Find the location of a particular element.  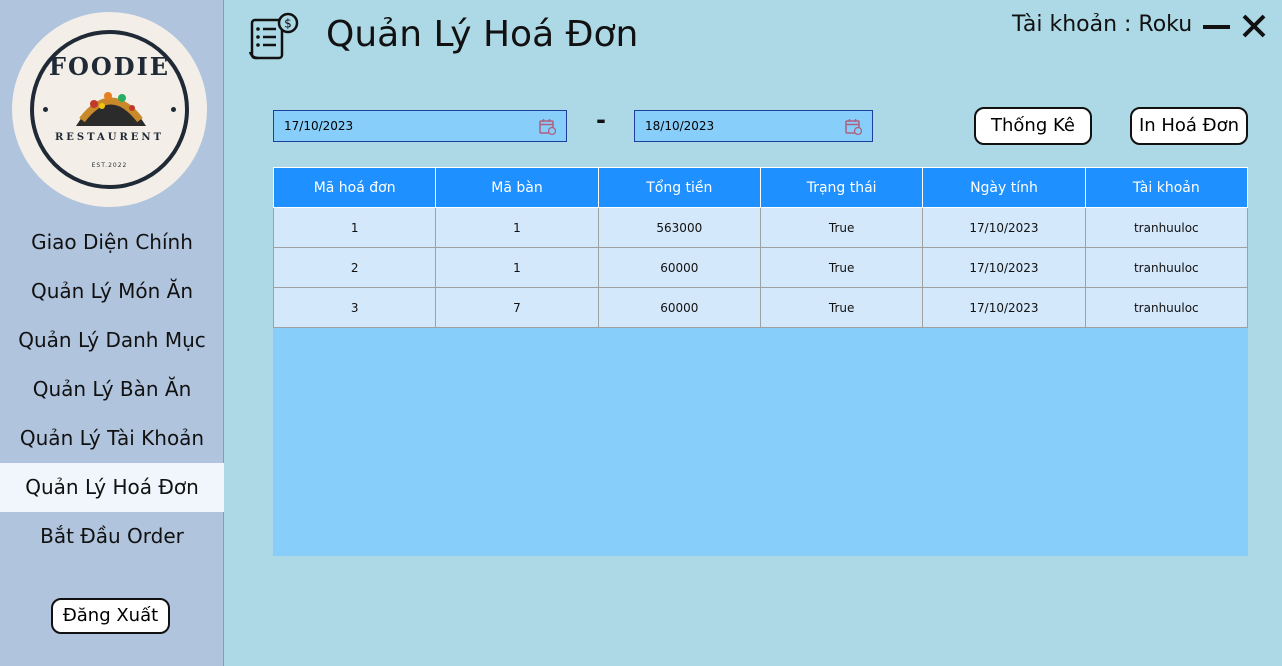

from-date-value: 17/10/2023 is located at coordinates (319, 126).